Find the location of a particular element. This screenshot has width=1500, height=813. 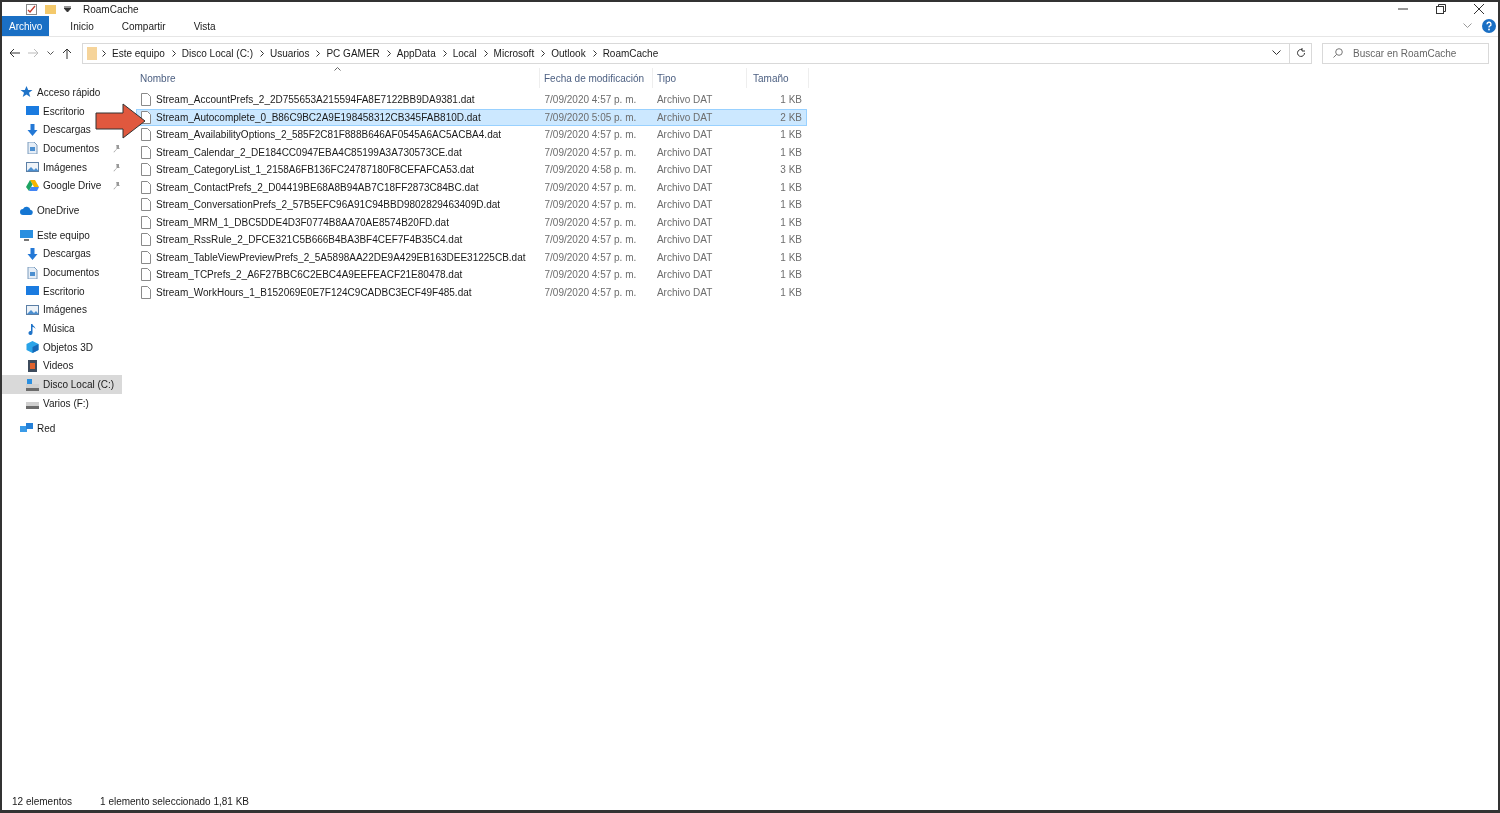

file-row: Stream_TableViewPreviewPrefs_2_5A5898AA22DE9A429EB163DEE31225CB.dat 7/09/2020 4:57 p. m. Archivo DAT 1 KB is located at coordinates (471, 257).